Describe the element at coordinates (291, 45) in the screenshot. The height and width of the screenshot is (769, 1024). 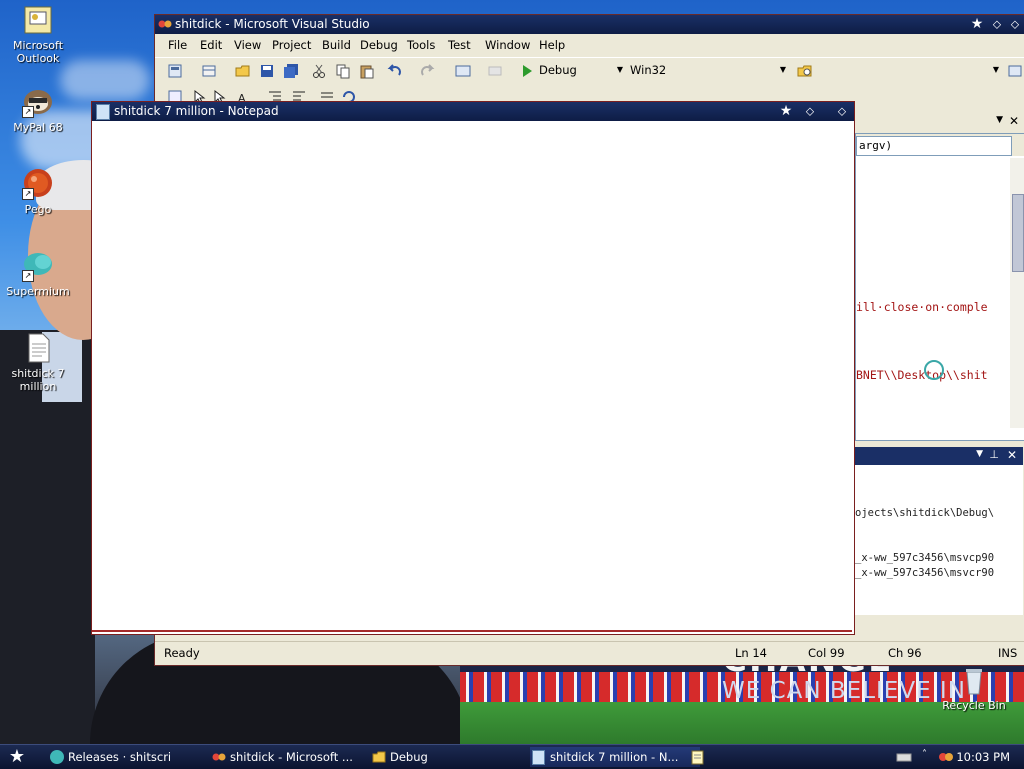
I see `menu-project: Project` at that location.